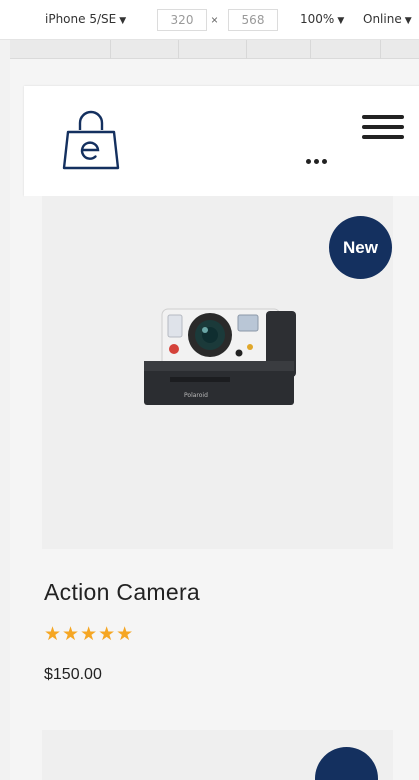 This screenshot has height=780, width=419. What do you see at coordinates (182, 20) in the screenshot?
I see `width-input: 320` at bounding box center [182, 20].